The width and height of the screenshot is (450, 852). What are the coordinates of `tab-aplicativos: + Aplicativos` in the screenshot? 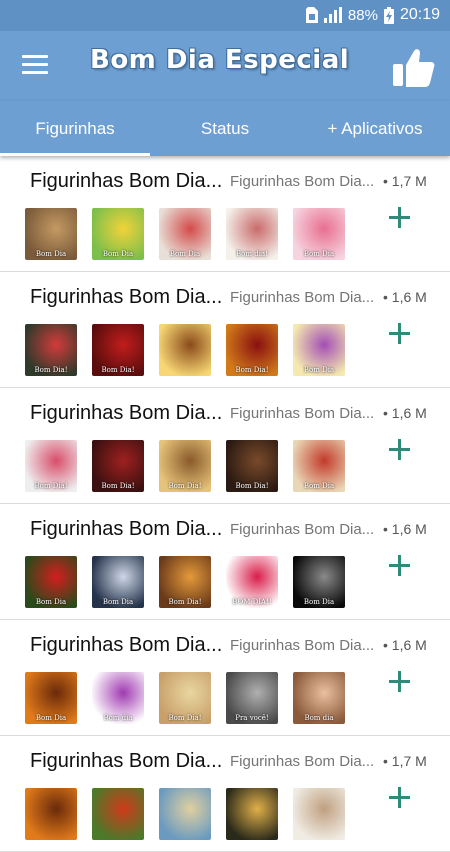 It's located at (375, 128).